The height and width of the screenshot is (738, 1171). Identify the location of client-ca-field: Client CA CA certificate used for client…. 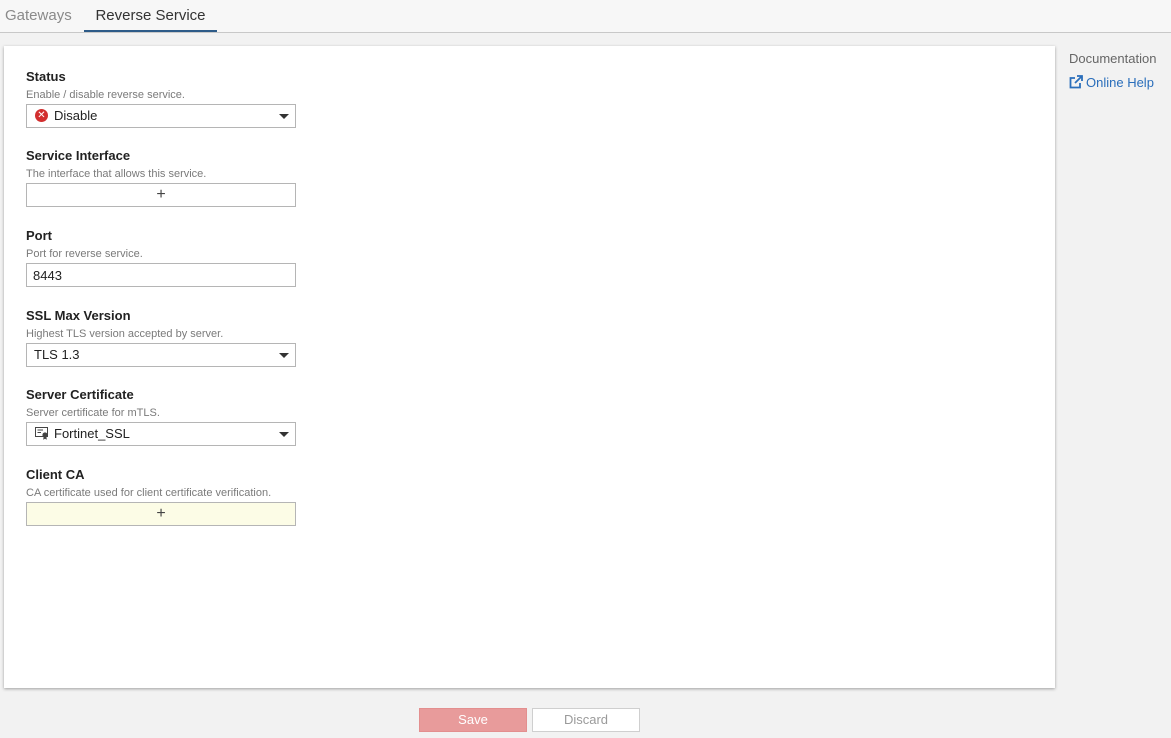
(161, 496).